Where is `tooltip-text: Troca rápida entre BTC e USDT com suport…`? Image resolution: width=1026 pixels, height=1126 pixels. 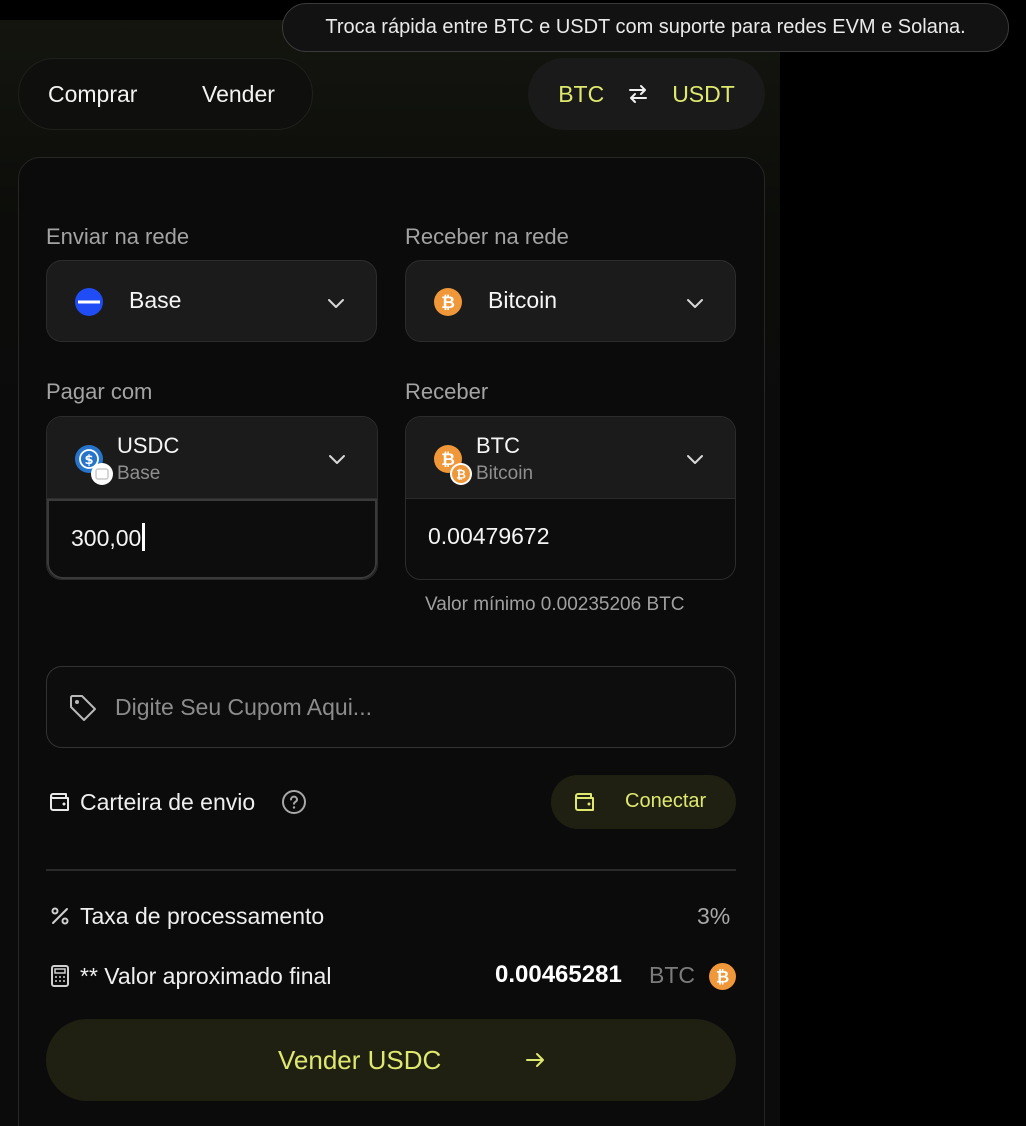
tooltip-text: Troca rápida entre BTC e USDT com suport… is located at coordinates (645, 27).